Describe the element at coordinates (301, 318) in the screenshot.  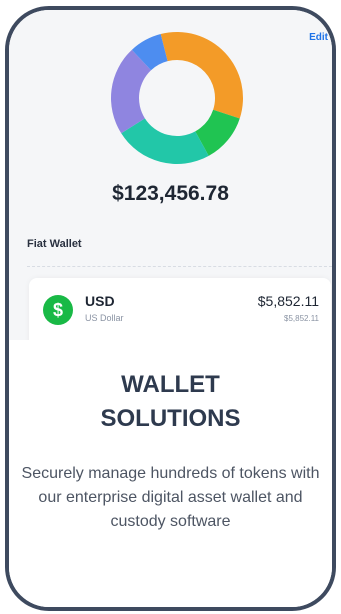
I see `asset-fiat-value: $5,852.11` at that location.